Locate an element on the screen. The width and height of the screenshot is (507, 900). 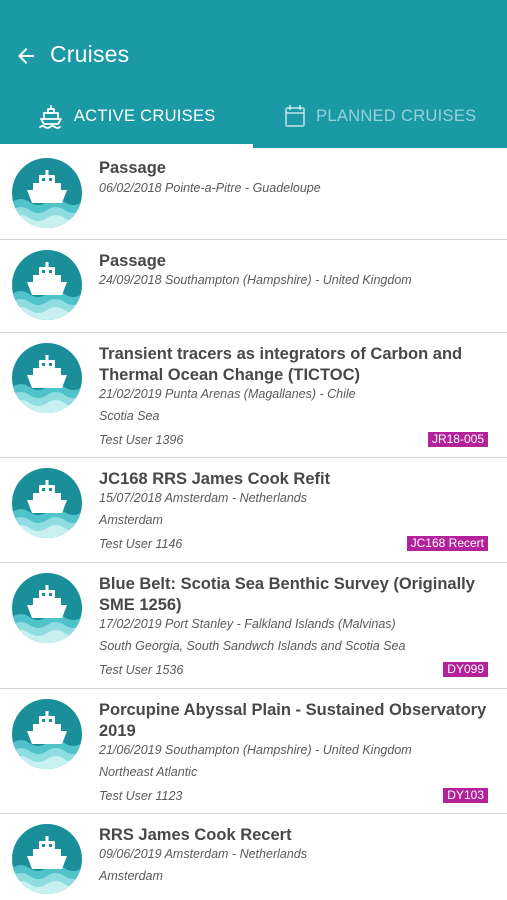
cruise-date-location: 15/07/2018 Amsterdam - Netherlands is located at coordinates (203, 498).